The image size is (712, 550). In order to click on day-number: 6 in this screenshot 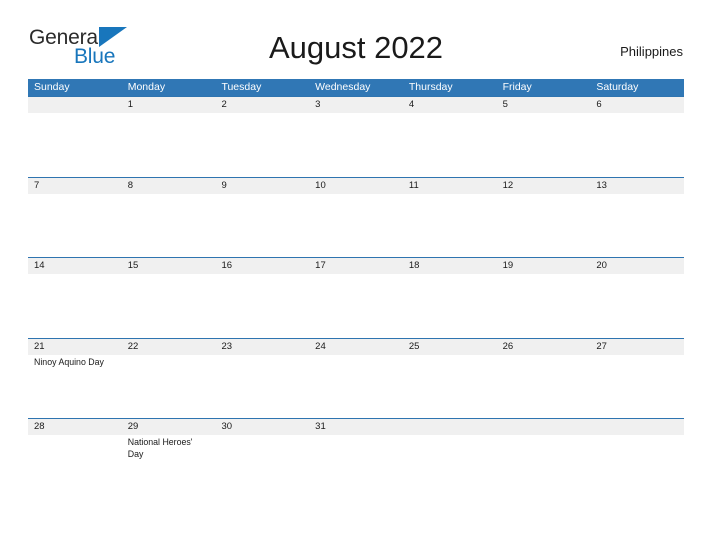, I will do `click(637, 105)`.